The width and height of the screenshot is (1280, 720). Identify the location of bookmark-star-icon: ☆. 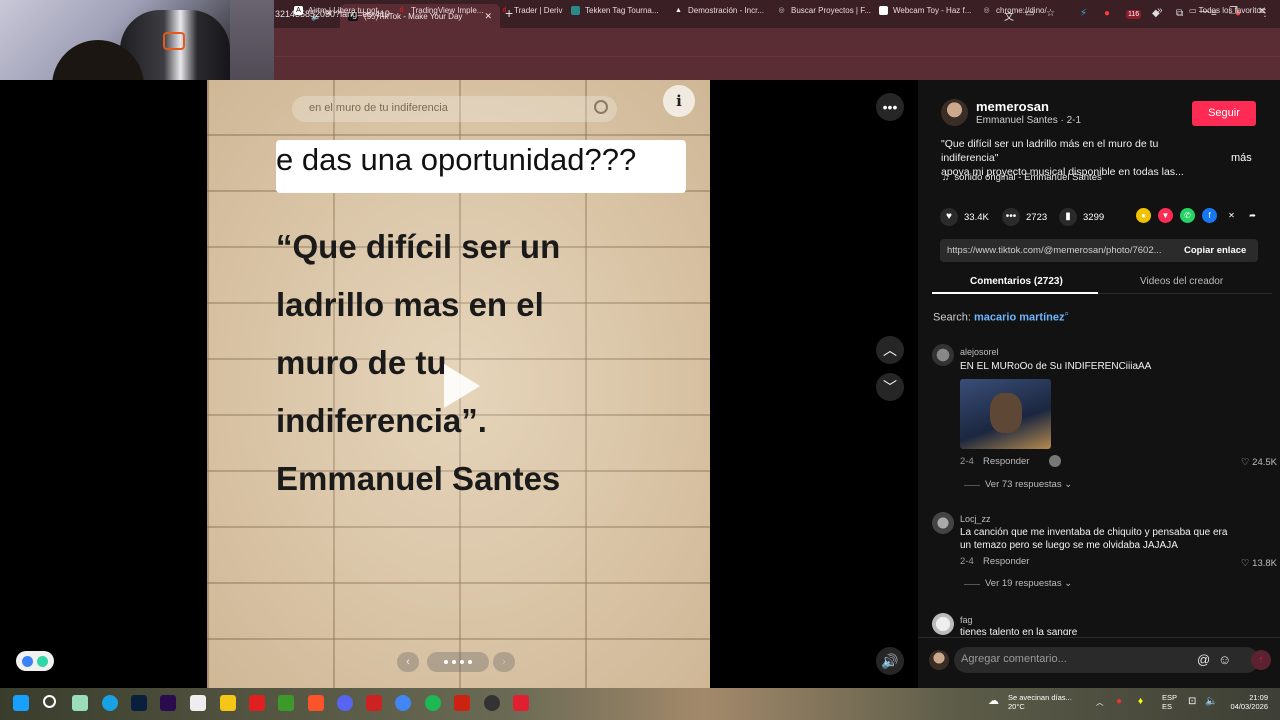
(1050, 13).